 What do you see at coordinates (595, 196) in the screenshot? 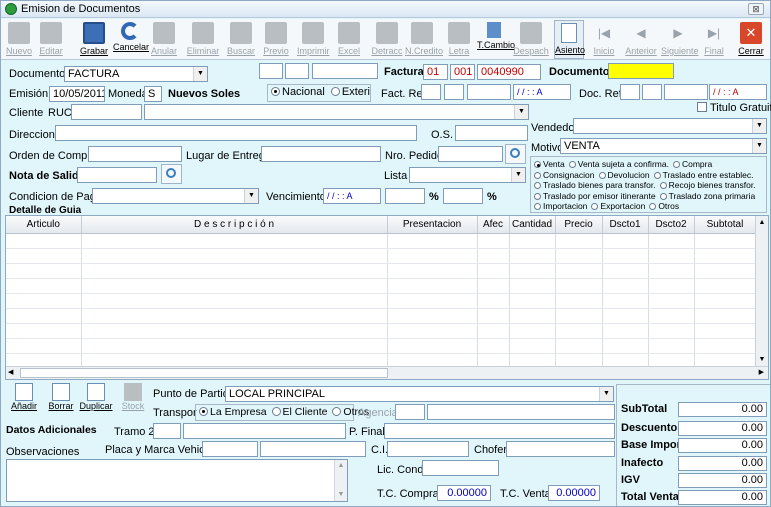
I see `motivo-option-radio: Traslado por emisor itinerante` at bounding box center [595, 196].